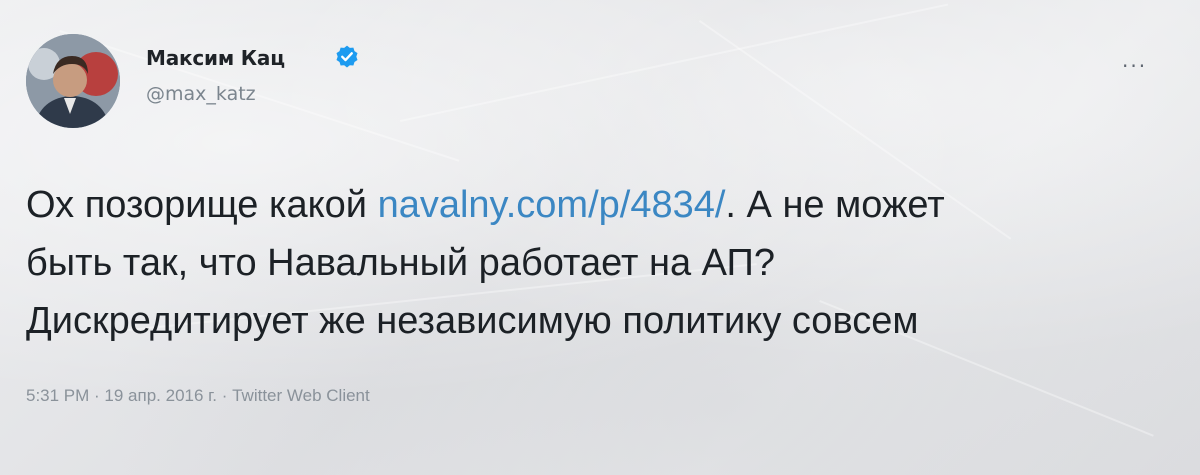 The image size is (1200, 475). What do you see at coordinates (552, 205) in the screenshot?
I see `tweet-link: navalny.com/p/4834/` at bounding box center [552, 205].